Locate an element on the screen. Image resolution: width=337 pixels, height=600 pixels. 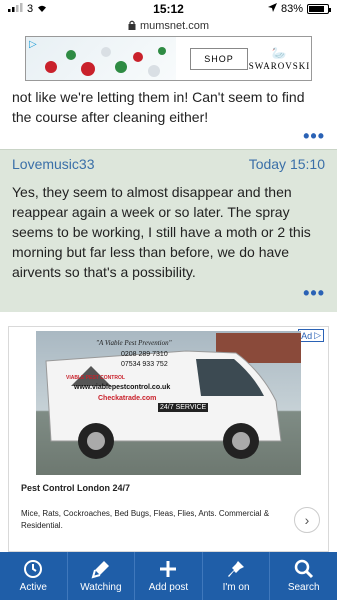
brand-logo: 🦢 SWAROVSKI is located at coordinates (279, 58).